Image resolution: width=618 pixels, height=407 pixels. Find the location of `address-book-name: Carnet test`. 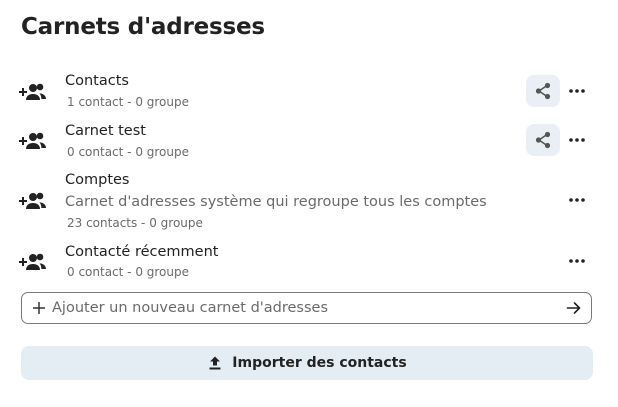

address-book-name: Carnet test is located at coordinates (105, 131).